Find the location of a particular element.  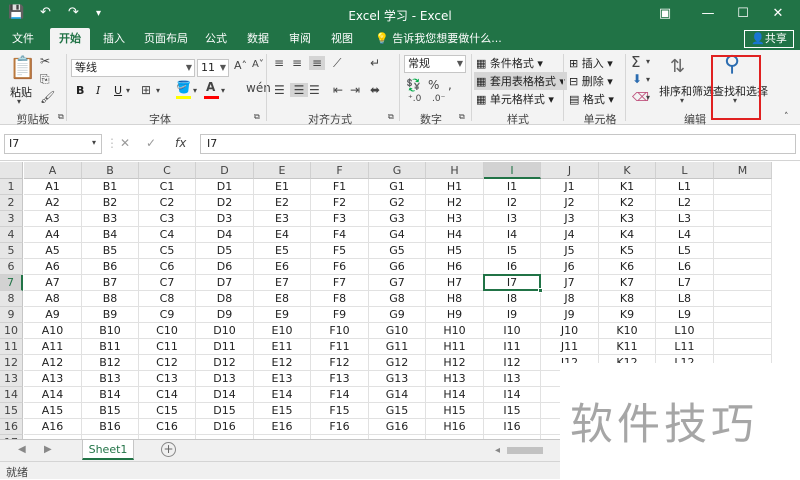

cell-C14: C14 is located at coordinates (167, 395).